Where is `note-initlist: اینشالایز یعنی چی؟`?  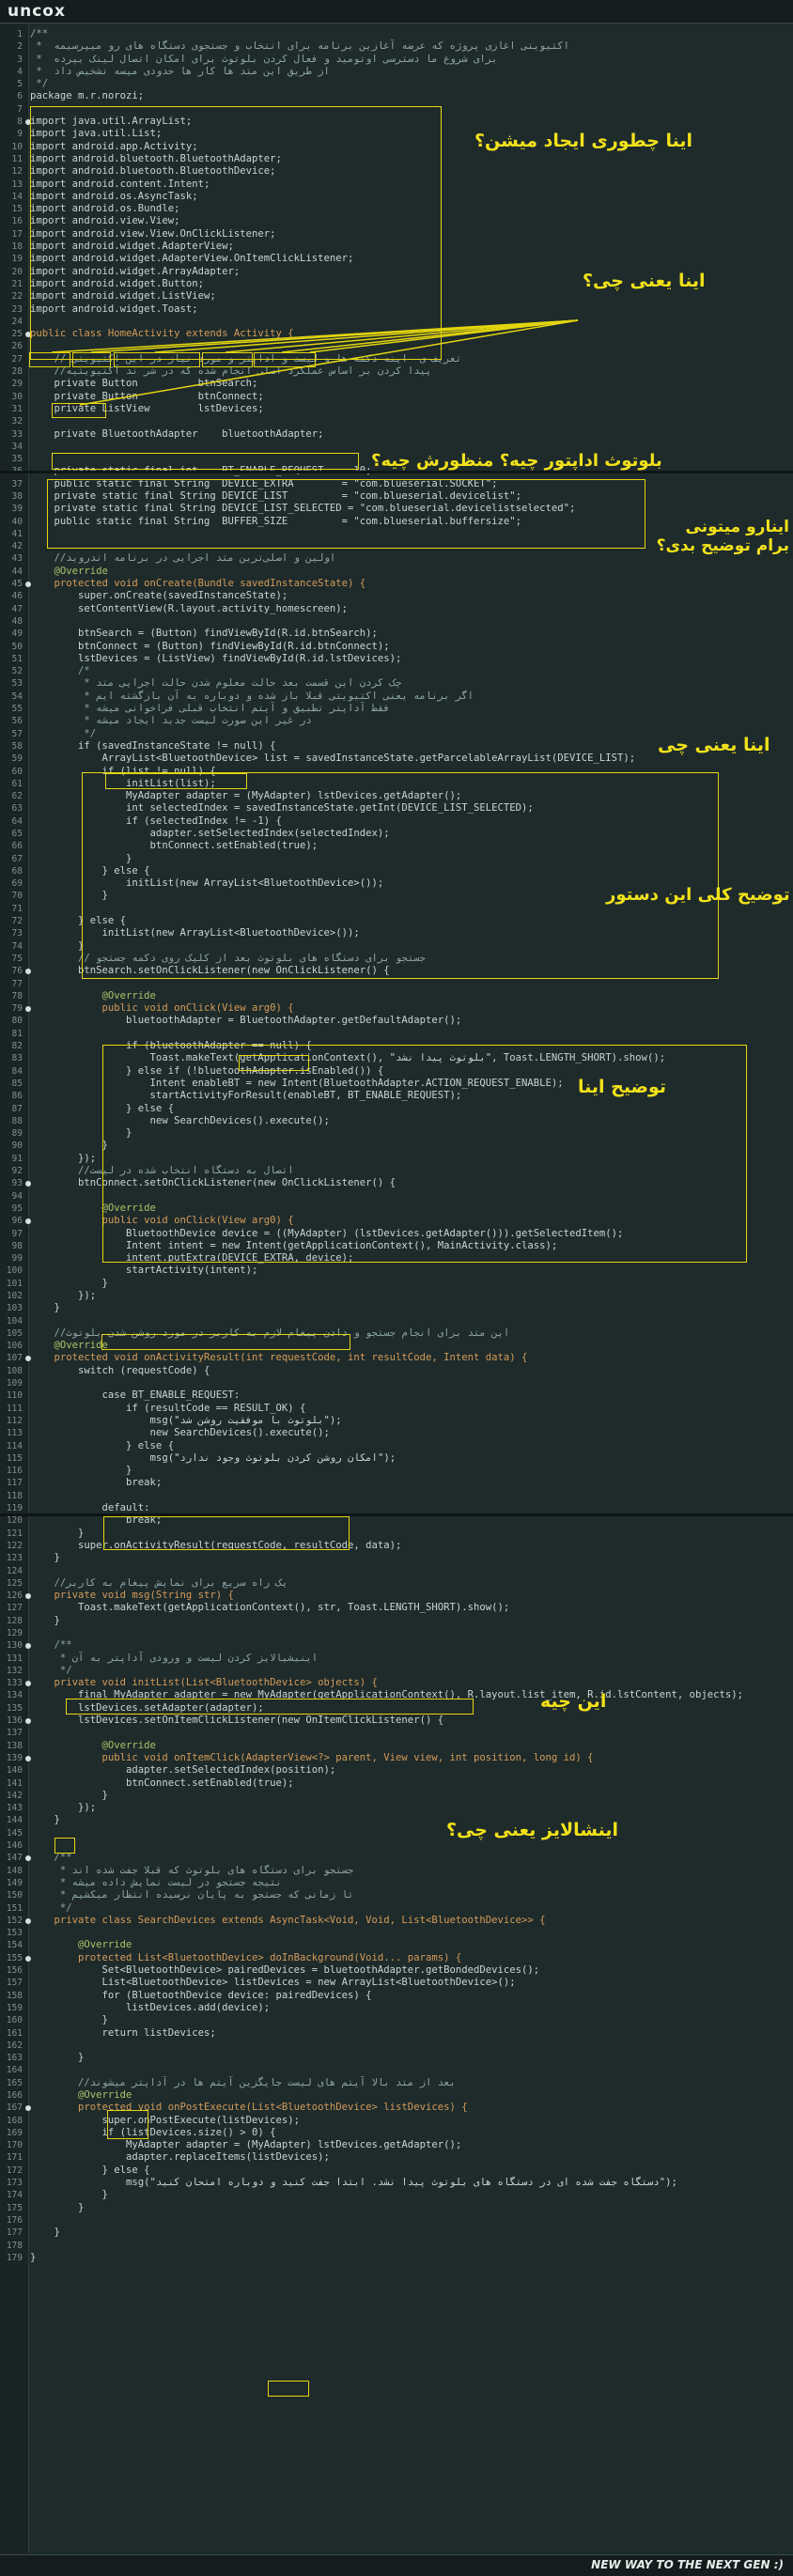
note-initlist: اینشالایز یعنی چی؟ is located at coordinates (532, 1830).